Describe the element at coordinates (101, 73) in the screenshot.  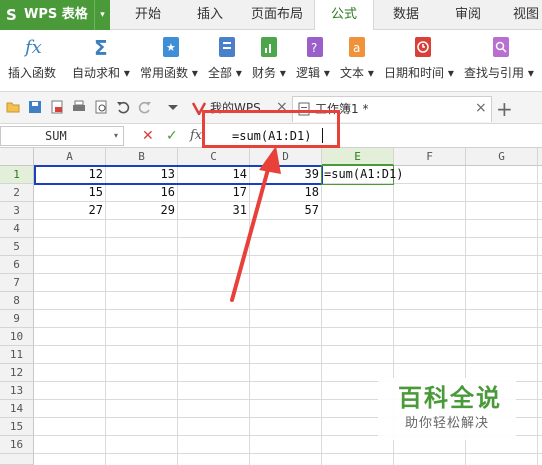
I see `autosum-label: 自动求和 ▾` at that location.